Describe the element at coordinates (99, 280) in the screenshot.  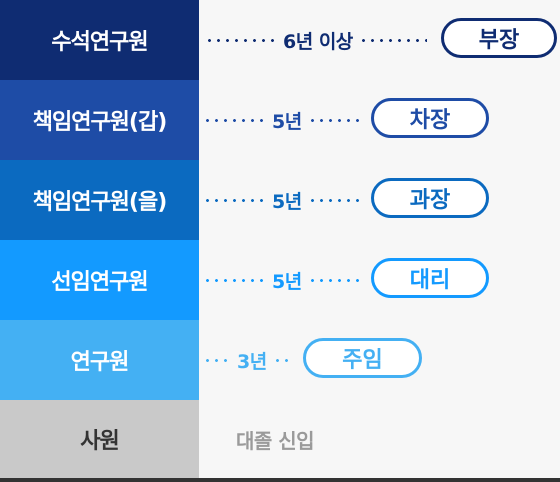
I see `rank-label: 선임연구원` at that location.